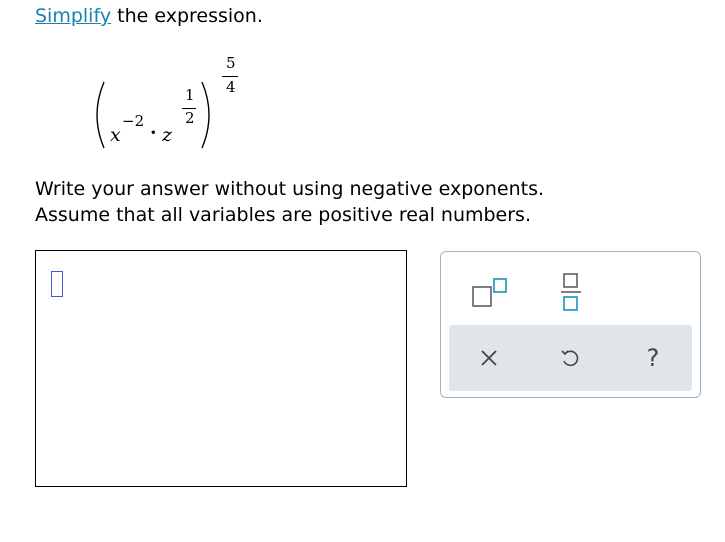 The image size is (725, 542). What do you see at coordinates (172, 105) in the screenshot?
I see `math-expression: x −2 · z 1 2 5 4` at bounding box center [172, 105].